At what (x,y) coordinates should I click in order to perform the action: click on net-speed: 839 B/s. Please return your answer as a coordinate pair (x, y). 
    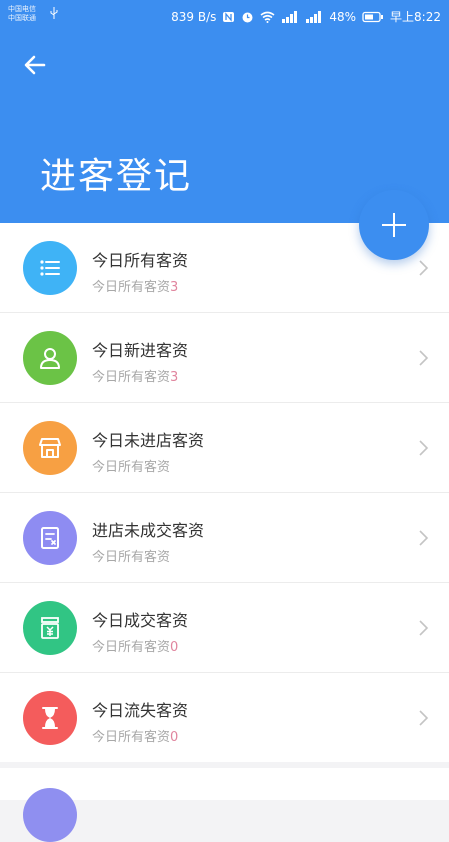
    Looking at the image, I should click on (194, 16).